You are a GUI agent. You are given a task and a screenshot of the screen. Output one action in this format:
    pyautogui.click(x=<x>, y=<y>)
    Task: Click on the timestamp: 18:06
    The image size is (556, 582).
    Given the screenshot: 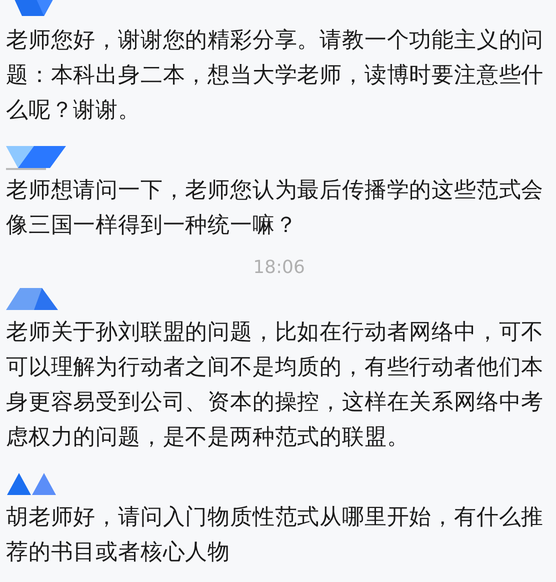 What is the action you would take?
    pyautogui.click(x=279, y=267)
    